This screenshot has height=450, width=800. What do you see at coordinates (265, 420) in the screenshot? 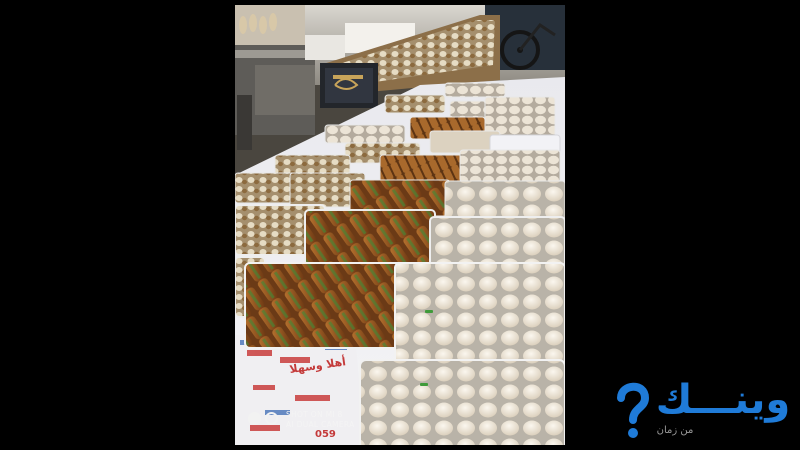
I see `camera-dots-icon` at bounding box center [265, 420].